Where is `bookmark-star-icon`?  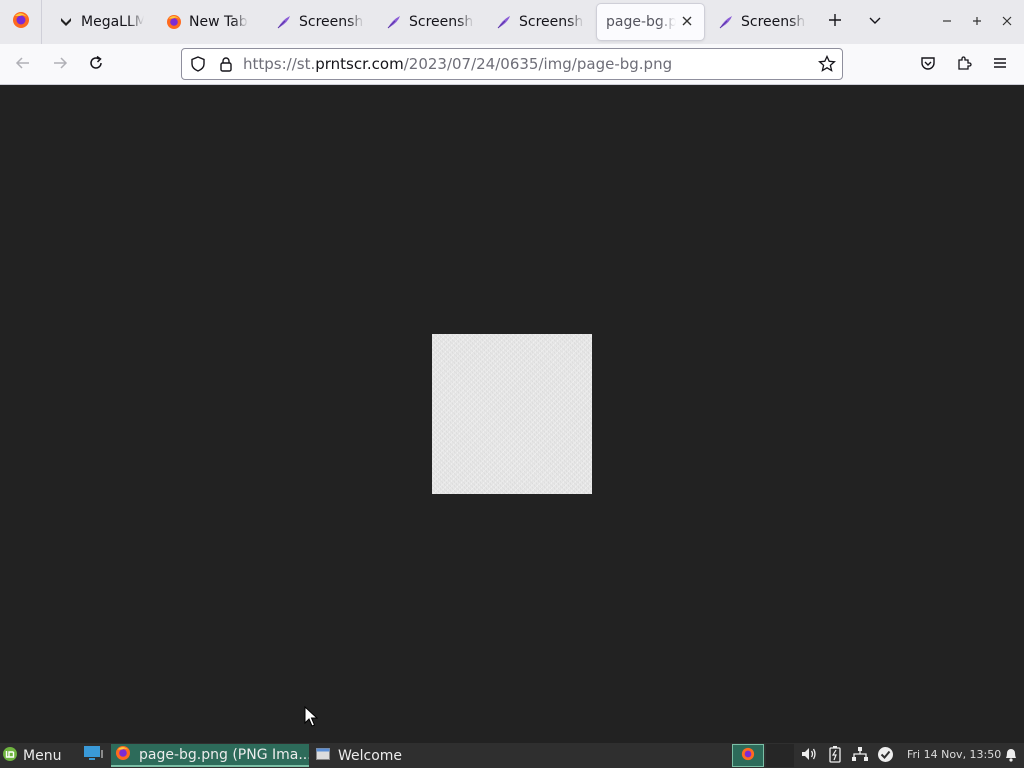
bookmark-star-icon is located at coordinates (827, 65).